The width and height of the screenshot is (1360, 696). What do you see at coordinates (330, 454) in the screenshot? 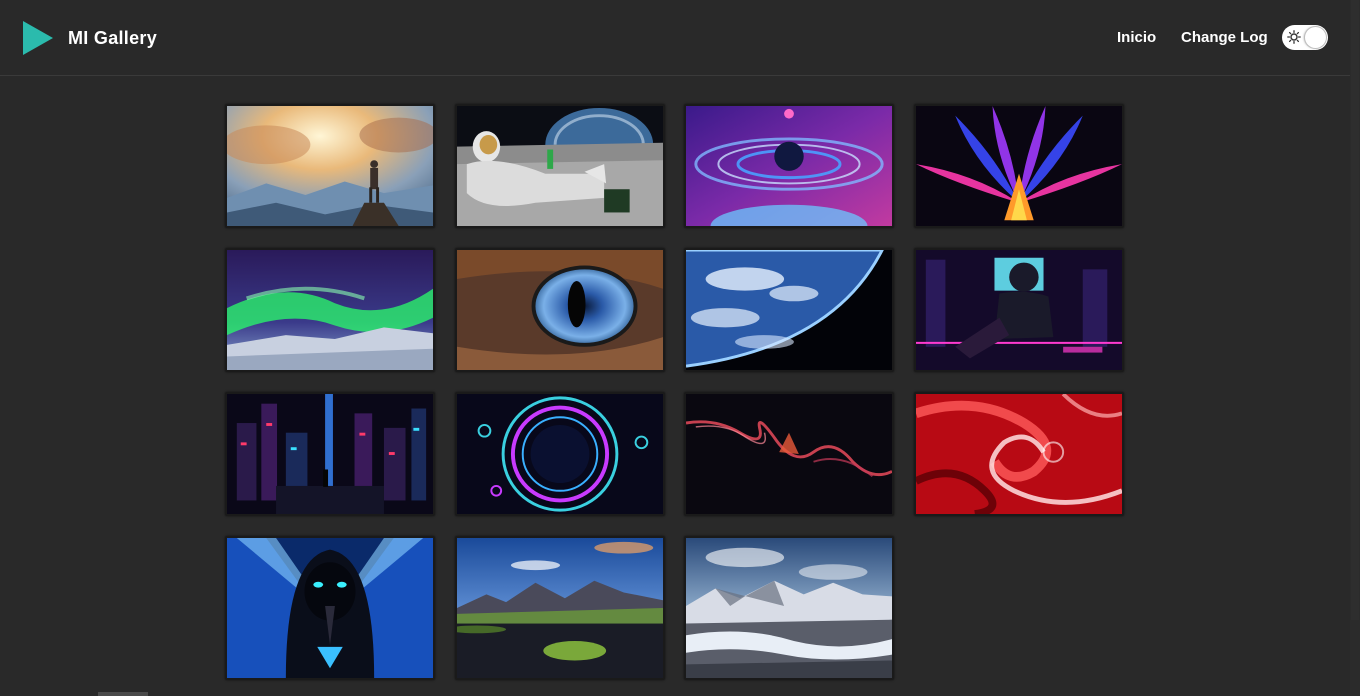
I see `gallery-image-cyberpunk-city` at bounding box center [330, 454].